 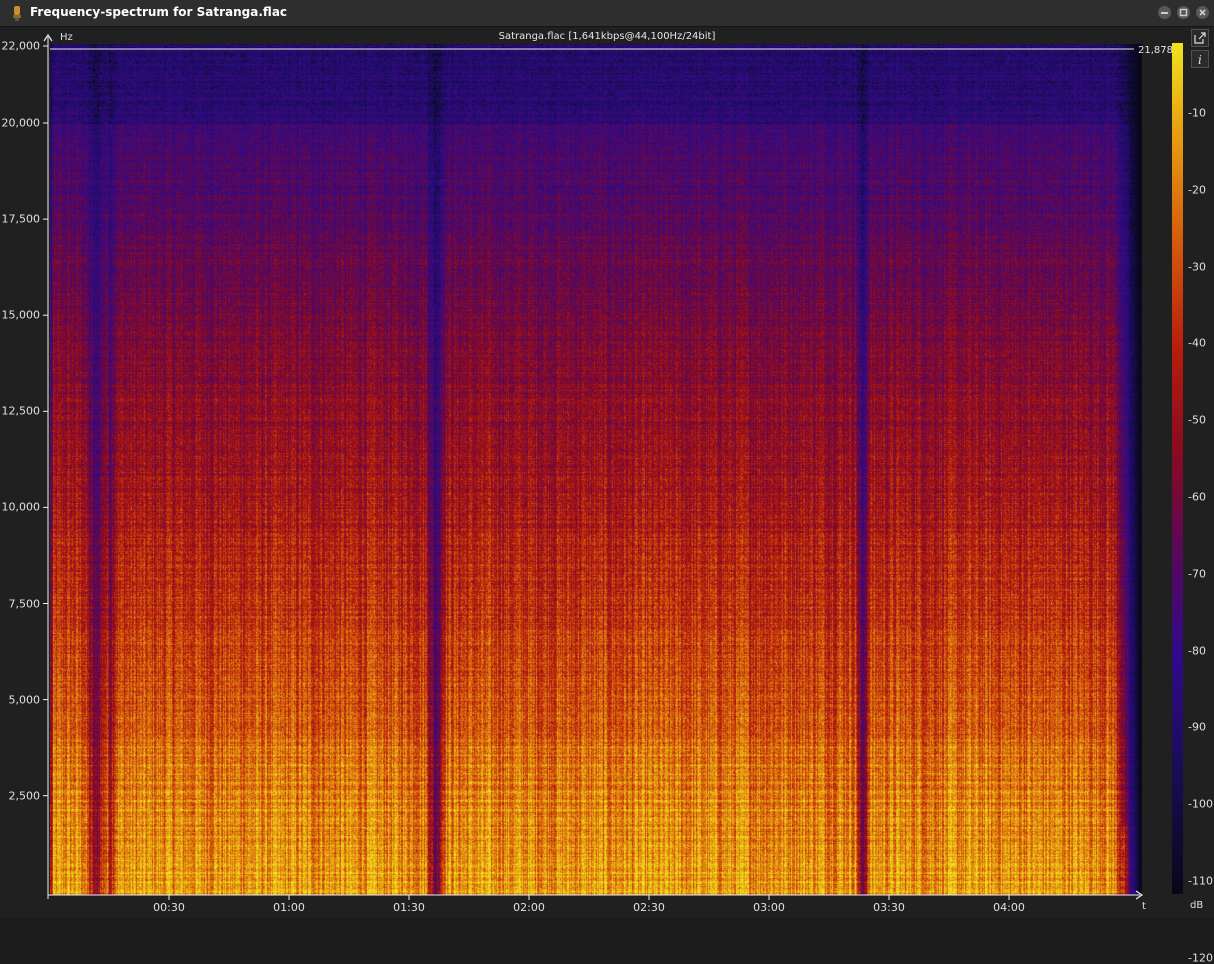 I want to click on window-title: Frequency-spectrum for Satranga.flac, so click(x=159, y=12).